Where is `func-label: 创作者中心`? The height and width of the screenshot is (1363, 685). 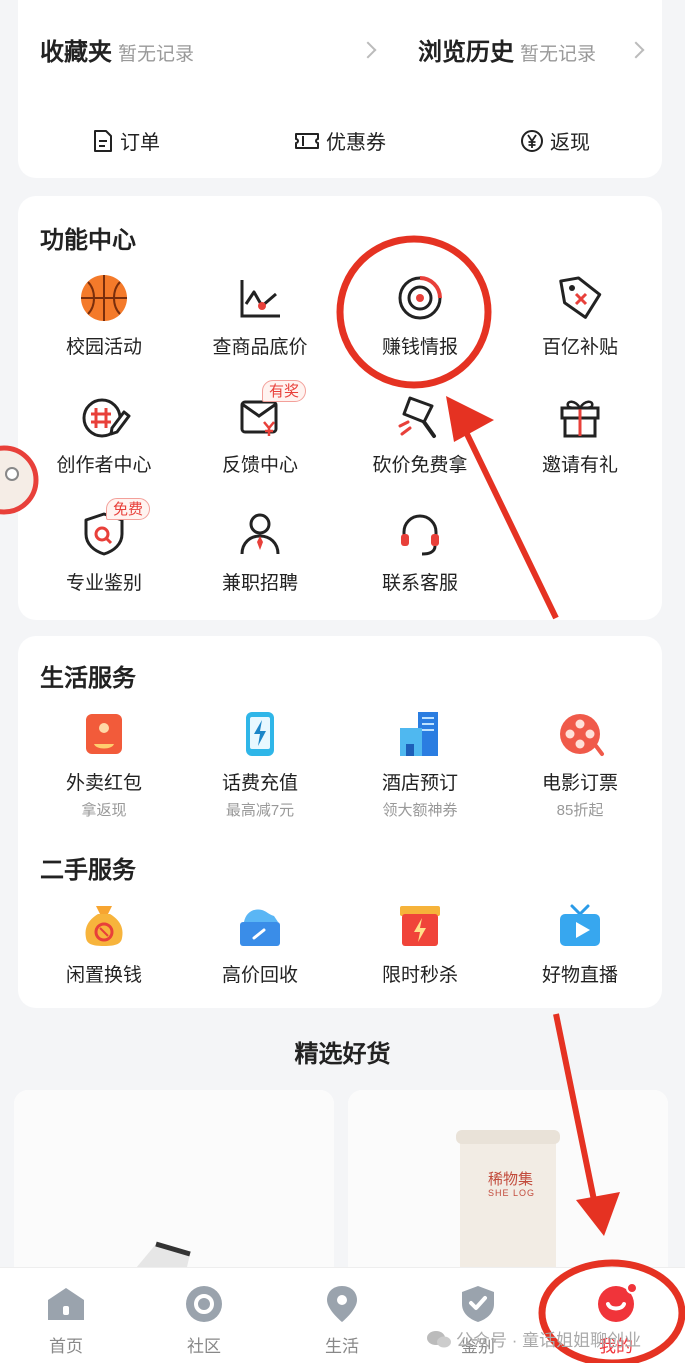
func-label: 创作者中心 is located at coordinates (104, 465).